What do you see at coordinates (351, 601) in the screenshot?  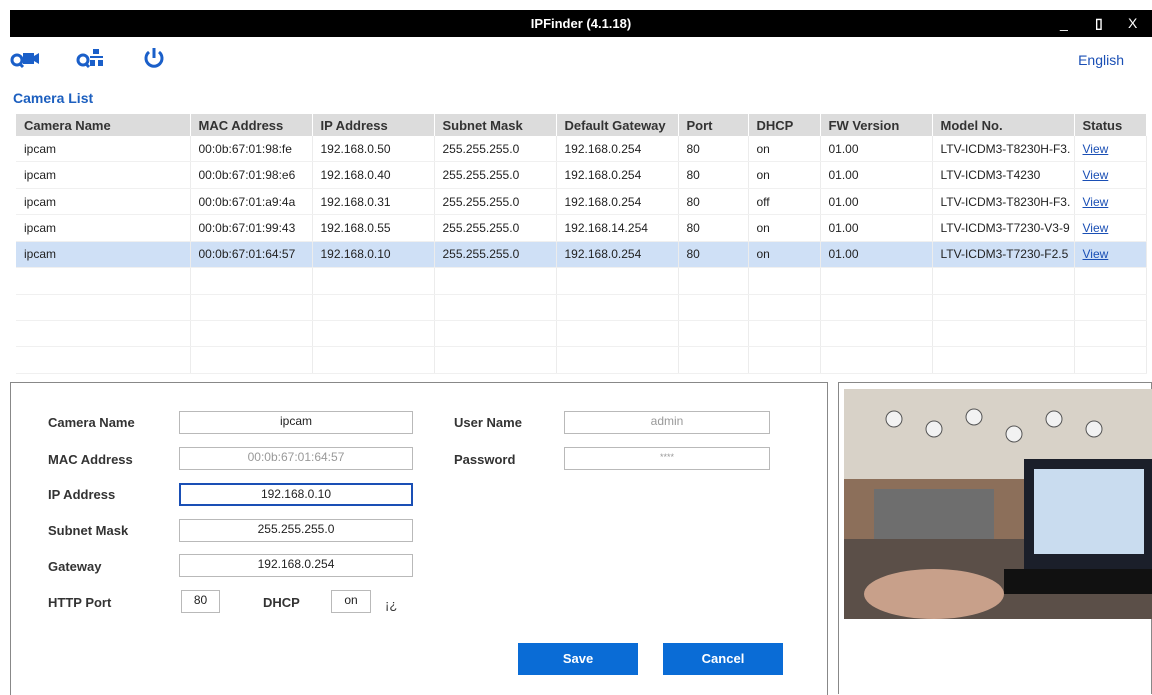 I see `dhcp-field: on` at bounding box center [351, 601].